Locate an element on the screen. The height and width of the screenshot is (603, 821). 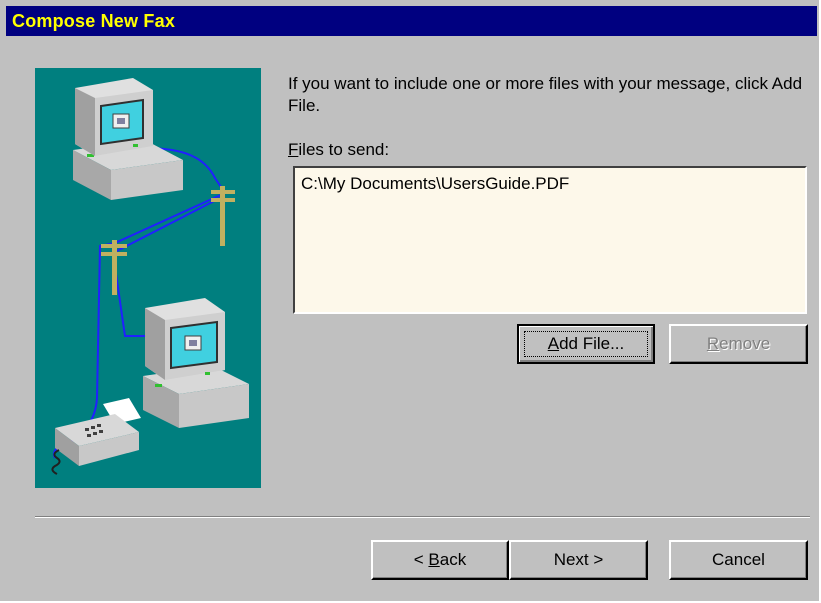
list-item: C:\My Documents\UsersGuide.PDF is located at coordinates (435, 184).